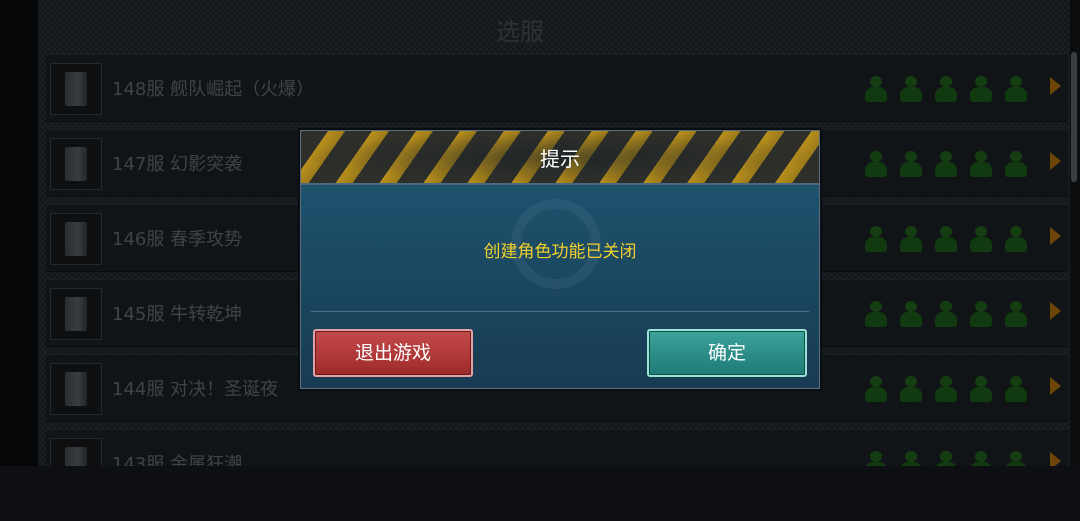 This screenshot has width=1080, height=521. I want to click on server-name: 146服 春季攻势, so click(177, 239).